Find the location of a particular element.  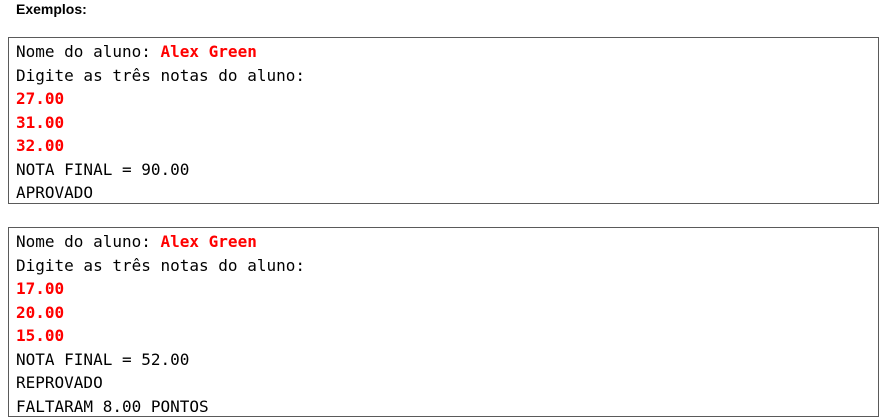

missing-points-line: FALTARAM 8.00 PONTOS is located at coordinates (112, 406).